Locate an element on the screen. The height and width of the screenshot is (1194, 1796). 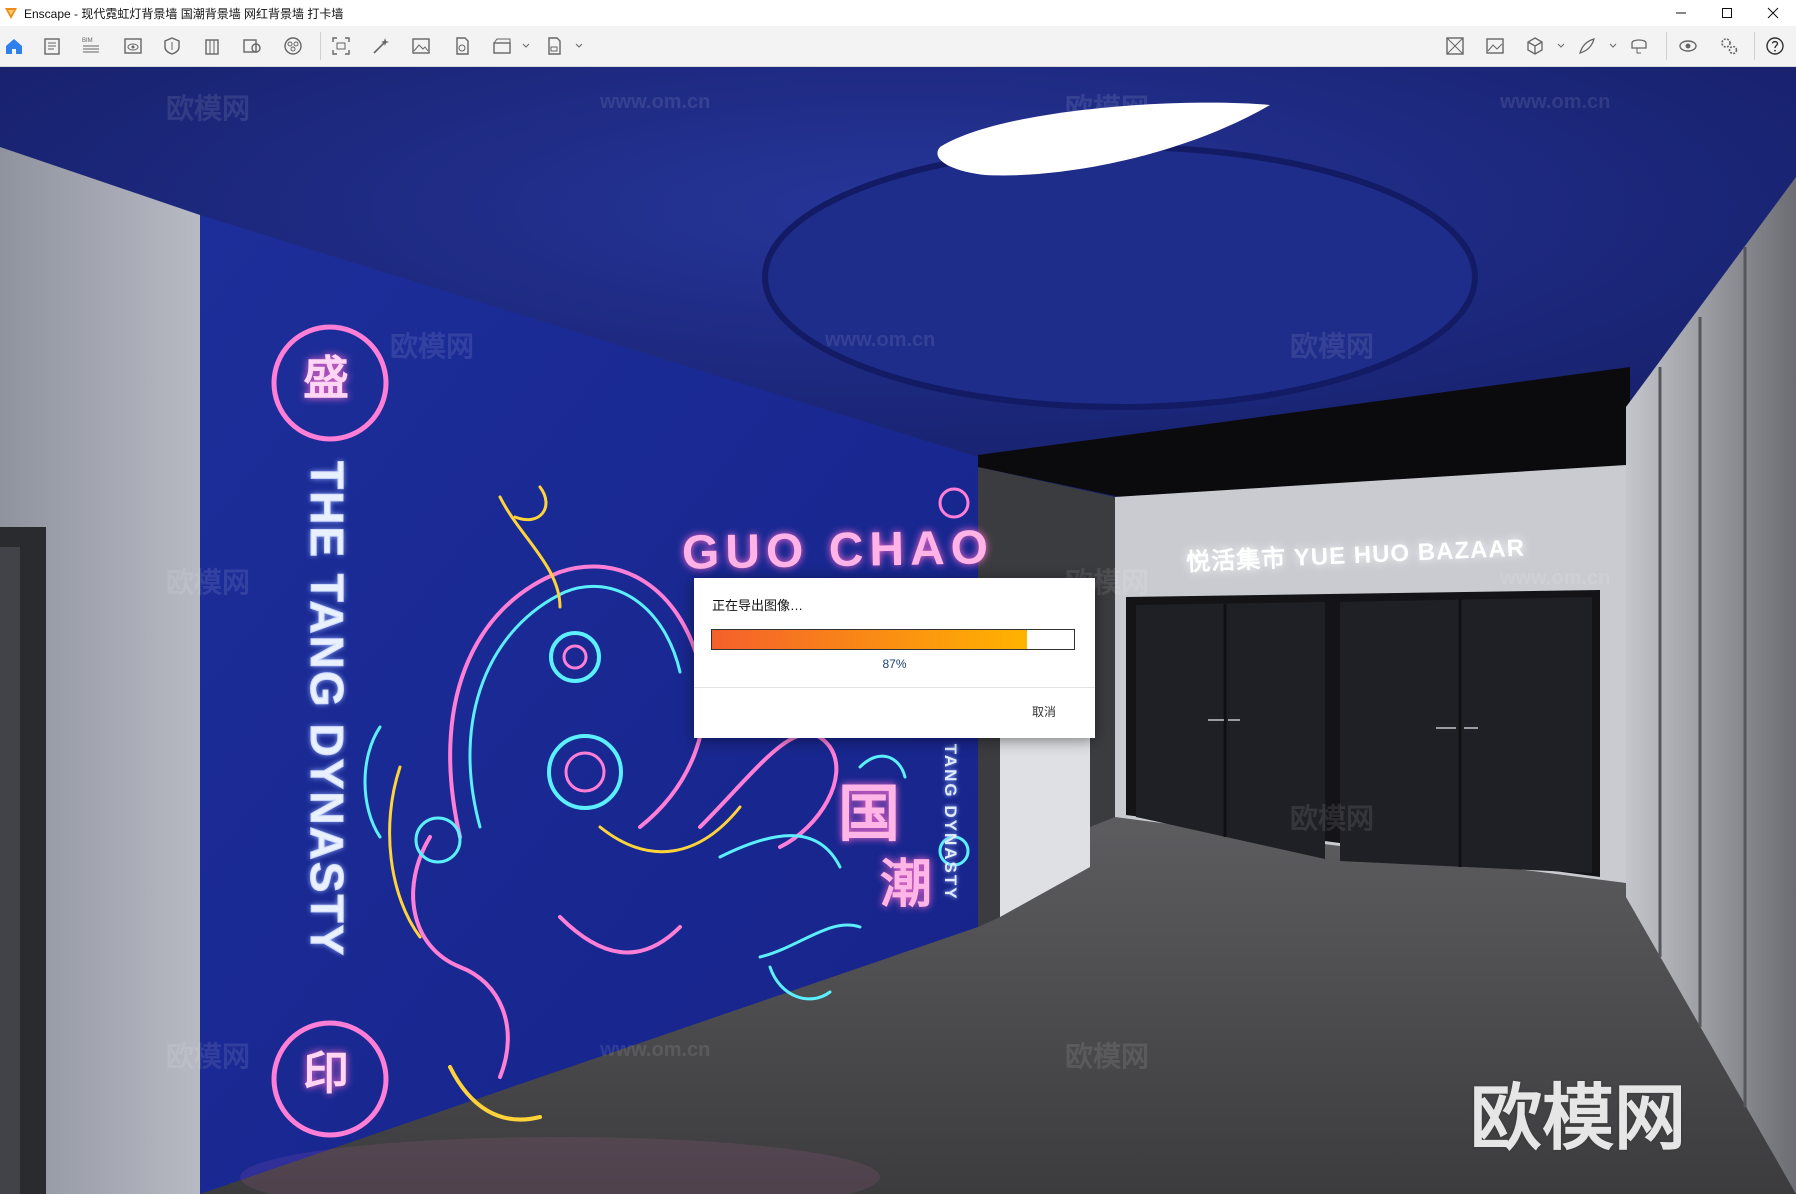
minimize-icon is located at coordinates (1681, 13).